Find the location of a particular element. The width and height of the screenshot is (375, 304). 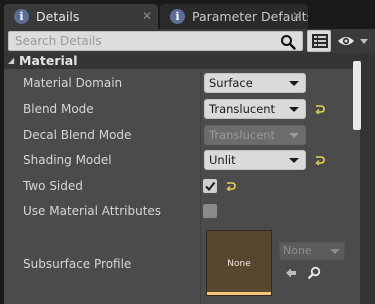

tab-parameter-defaults: i Parameter Defaults ✕ is located at coordinates (234, 16).